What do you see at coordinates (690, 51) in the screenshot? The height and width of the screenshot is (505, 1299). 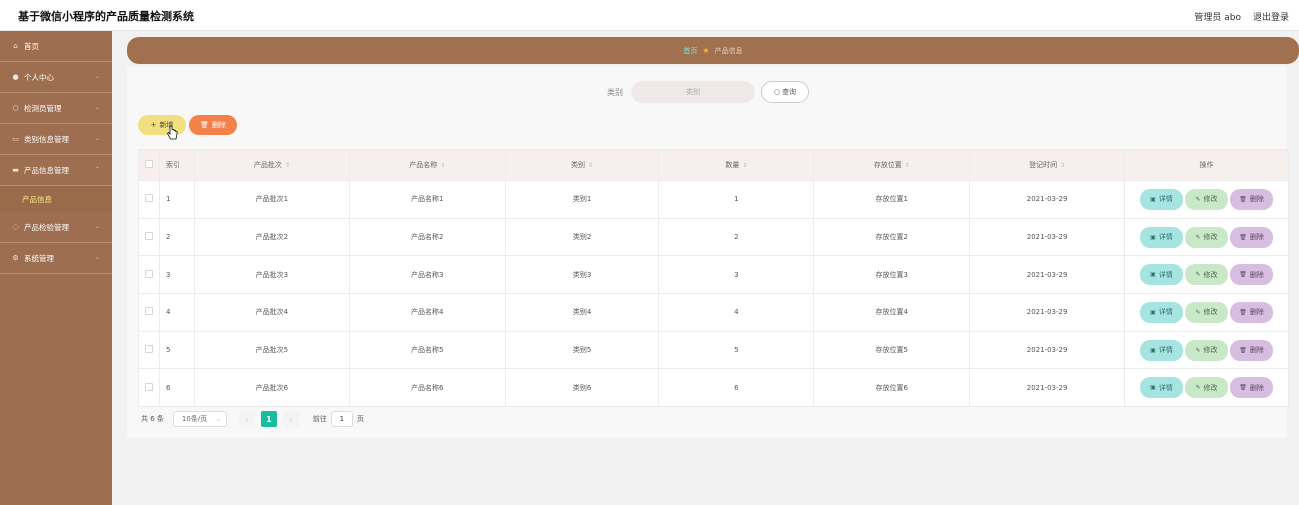 I see `breadcrumb-home: 首页` at bounding box center [690, 51].